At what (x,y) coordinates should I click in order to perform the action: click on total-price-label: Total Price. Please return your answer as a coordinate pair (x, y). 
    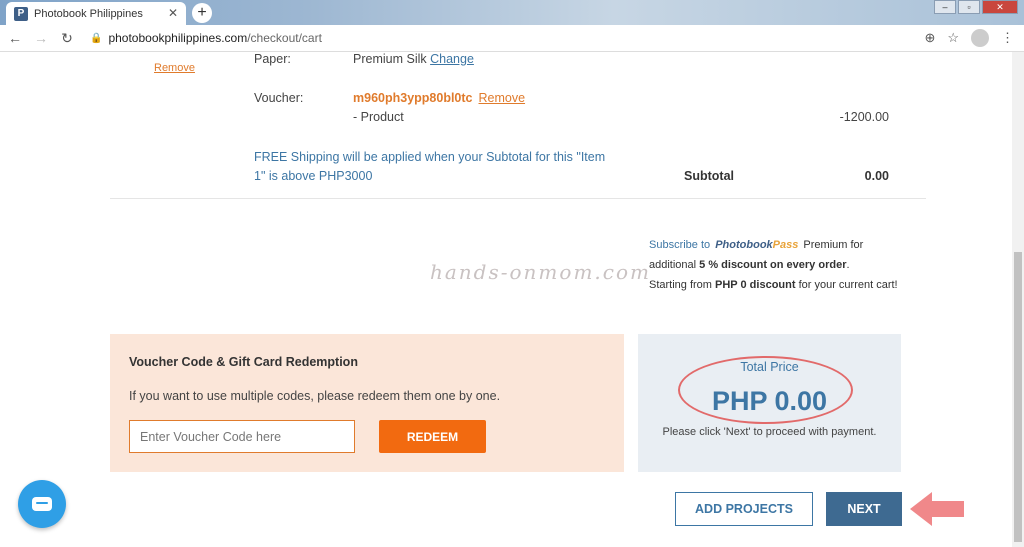
    Looking at the image, I should click on (769, 367).